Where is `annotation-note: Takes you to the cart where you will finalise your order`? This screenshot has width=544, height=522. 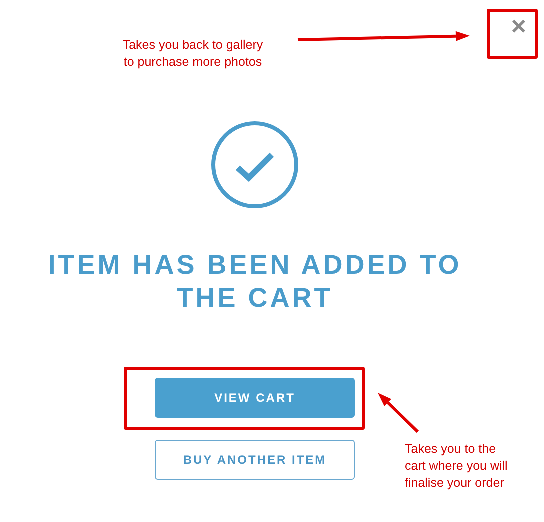 annotation-note: Takes you to the cart where you will finalise your order is located at coordinates (457, 466).